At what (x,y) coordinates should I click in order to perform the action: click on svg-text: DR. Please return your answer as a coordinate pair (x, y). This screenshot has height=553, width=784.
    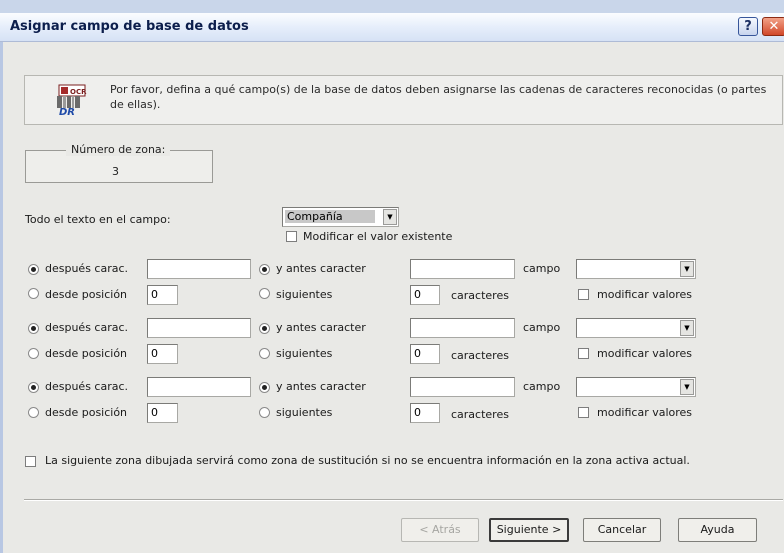
    Looking at the image, I should click on (67, 112).